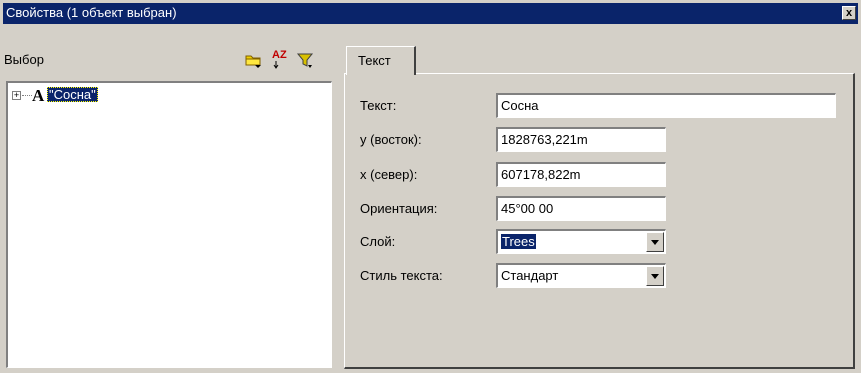  Describe the element at coordinates (530, 275) in the screenshot. I see `text-style-value: Стандарт` at that location.